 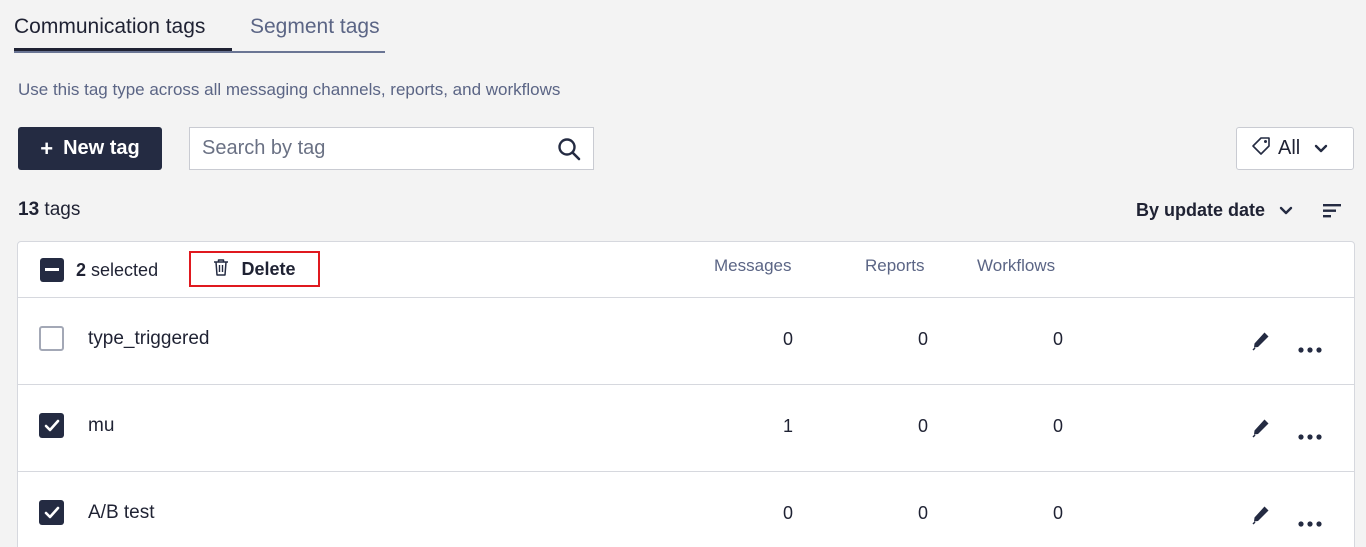 What do you see at coordinates (1289, 148) in the screenshot?
I see `filter-value: All` at bounding box center [1289, 148].